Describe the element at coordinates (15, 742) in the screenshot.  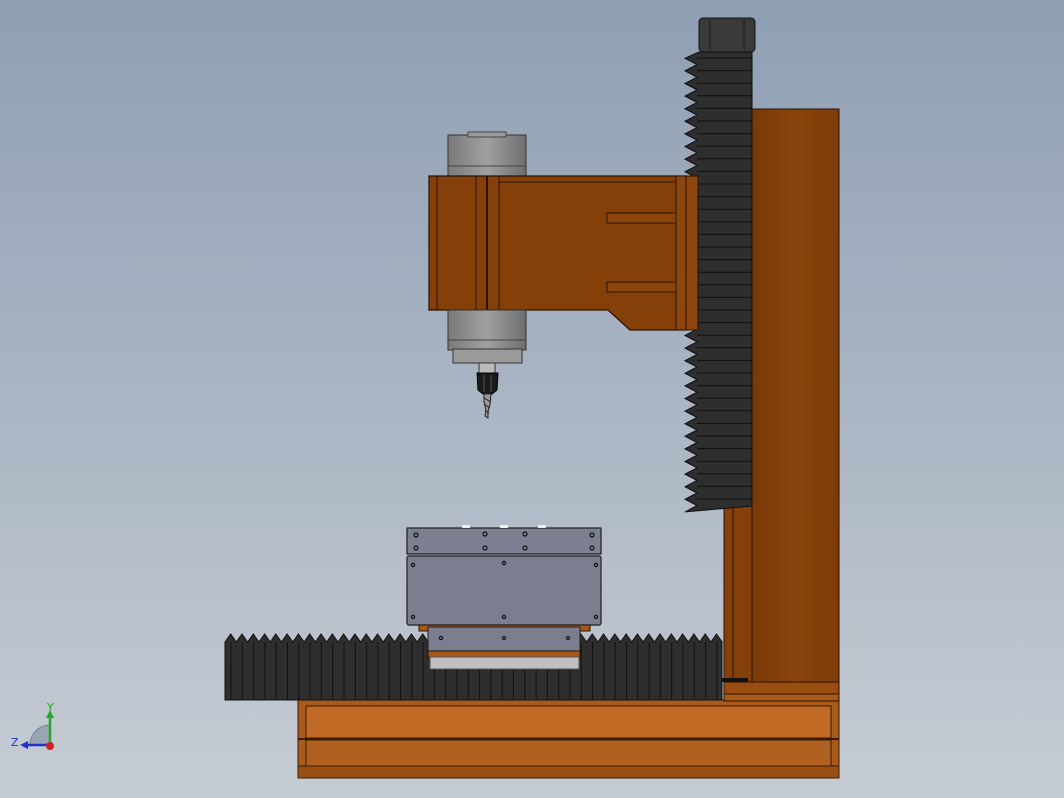
I see `z-axis-label: Z` at that location.